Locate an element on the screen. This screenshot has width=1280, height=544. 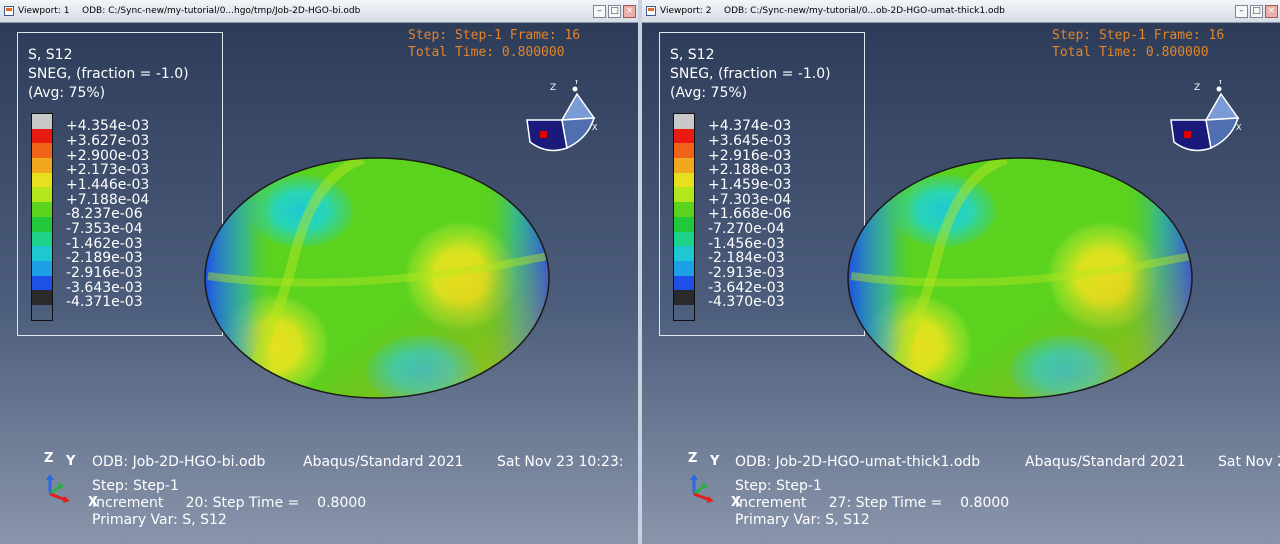
legend-value: -4.370e-03 is located at coordinates (746, 302).